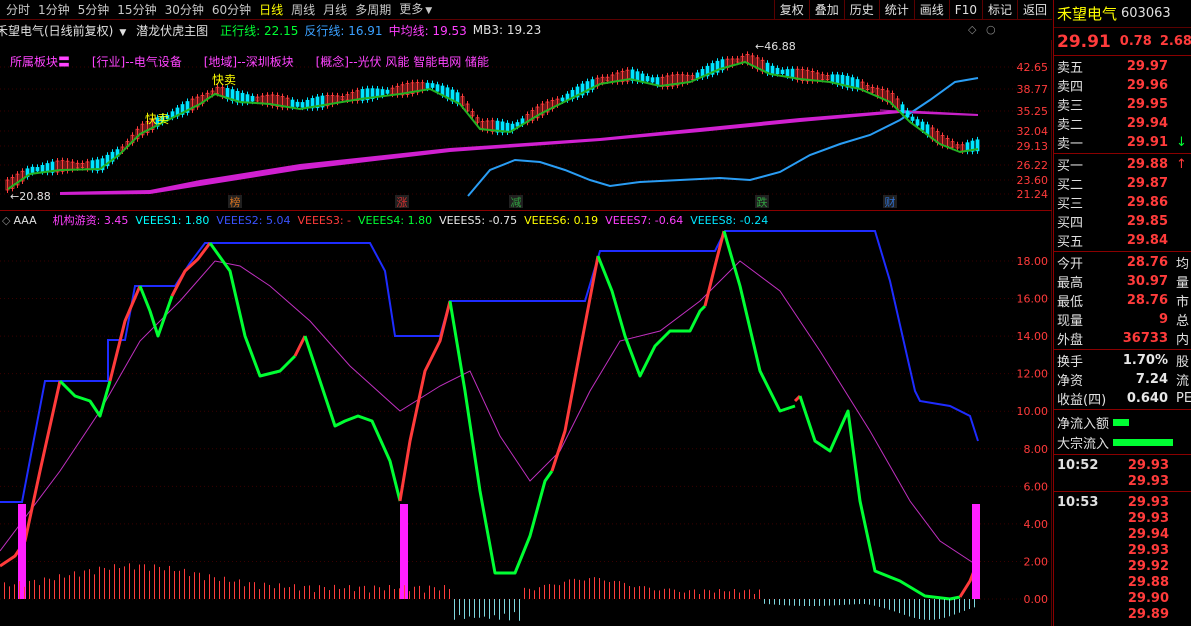 This screenshot has height=626, width=1191. Describe the element at coordinates (259, 30) in the screenshot. I see `zhengxing-value: 正行线: 22.15` at that location.